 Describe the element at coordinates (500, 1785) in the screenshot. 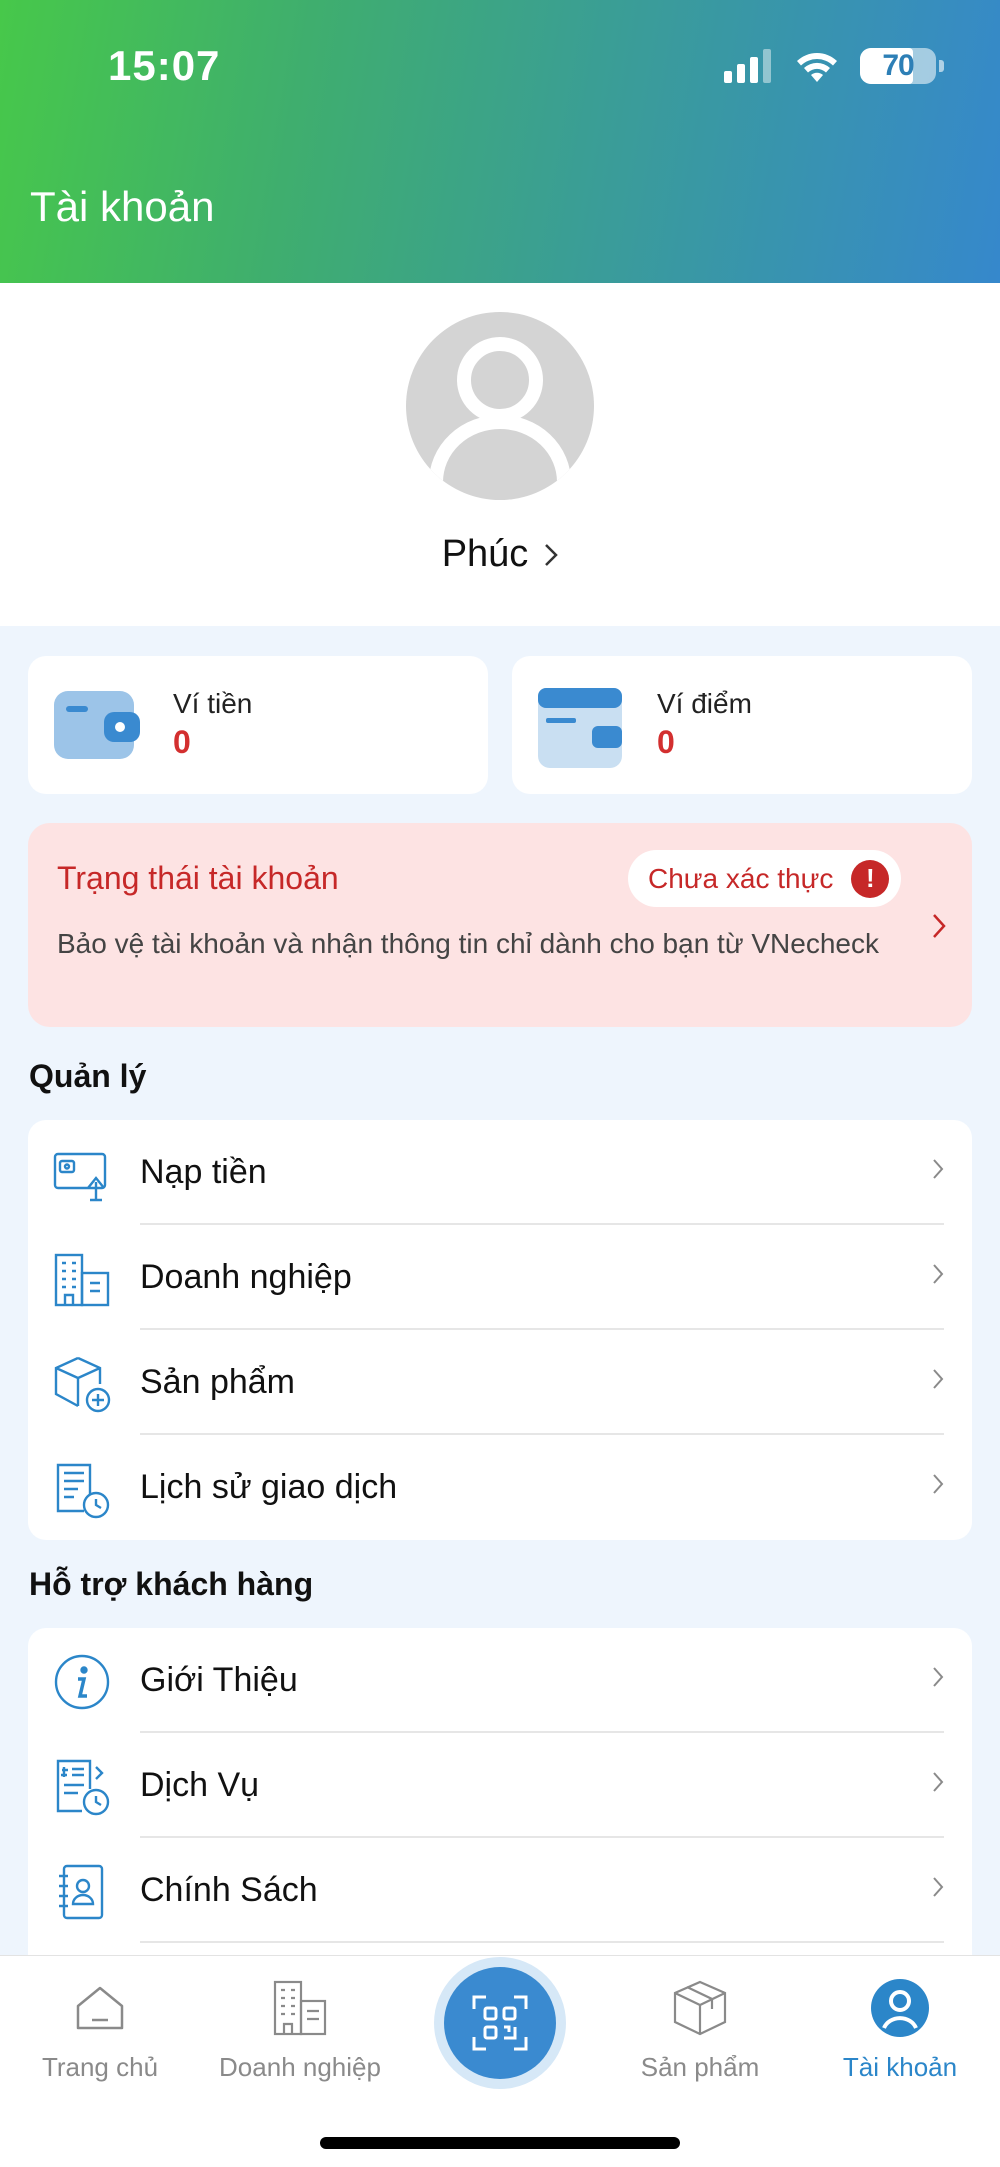

I see `menu-item-services: Dịch Vụ` at that location.